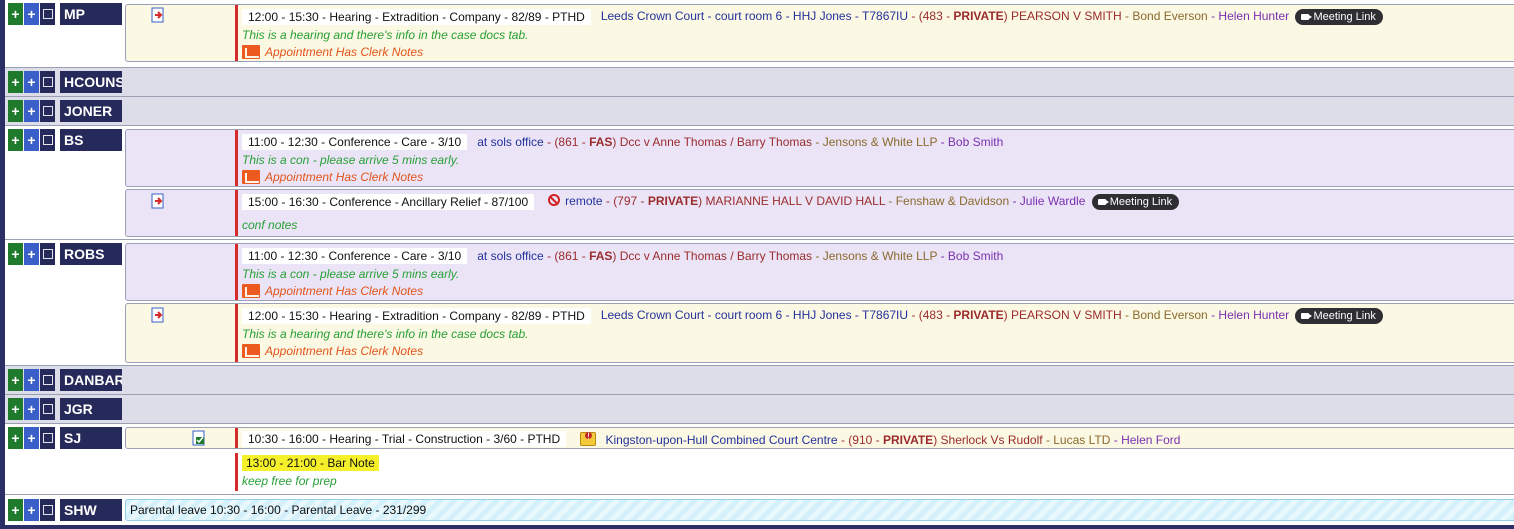 The image size is (1514, 529). I want to click on appointment-line: 13:00 - 21:00 - Bar Note, so click(310, 463).